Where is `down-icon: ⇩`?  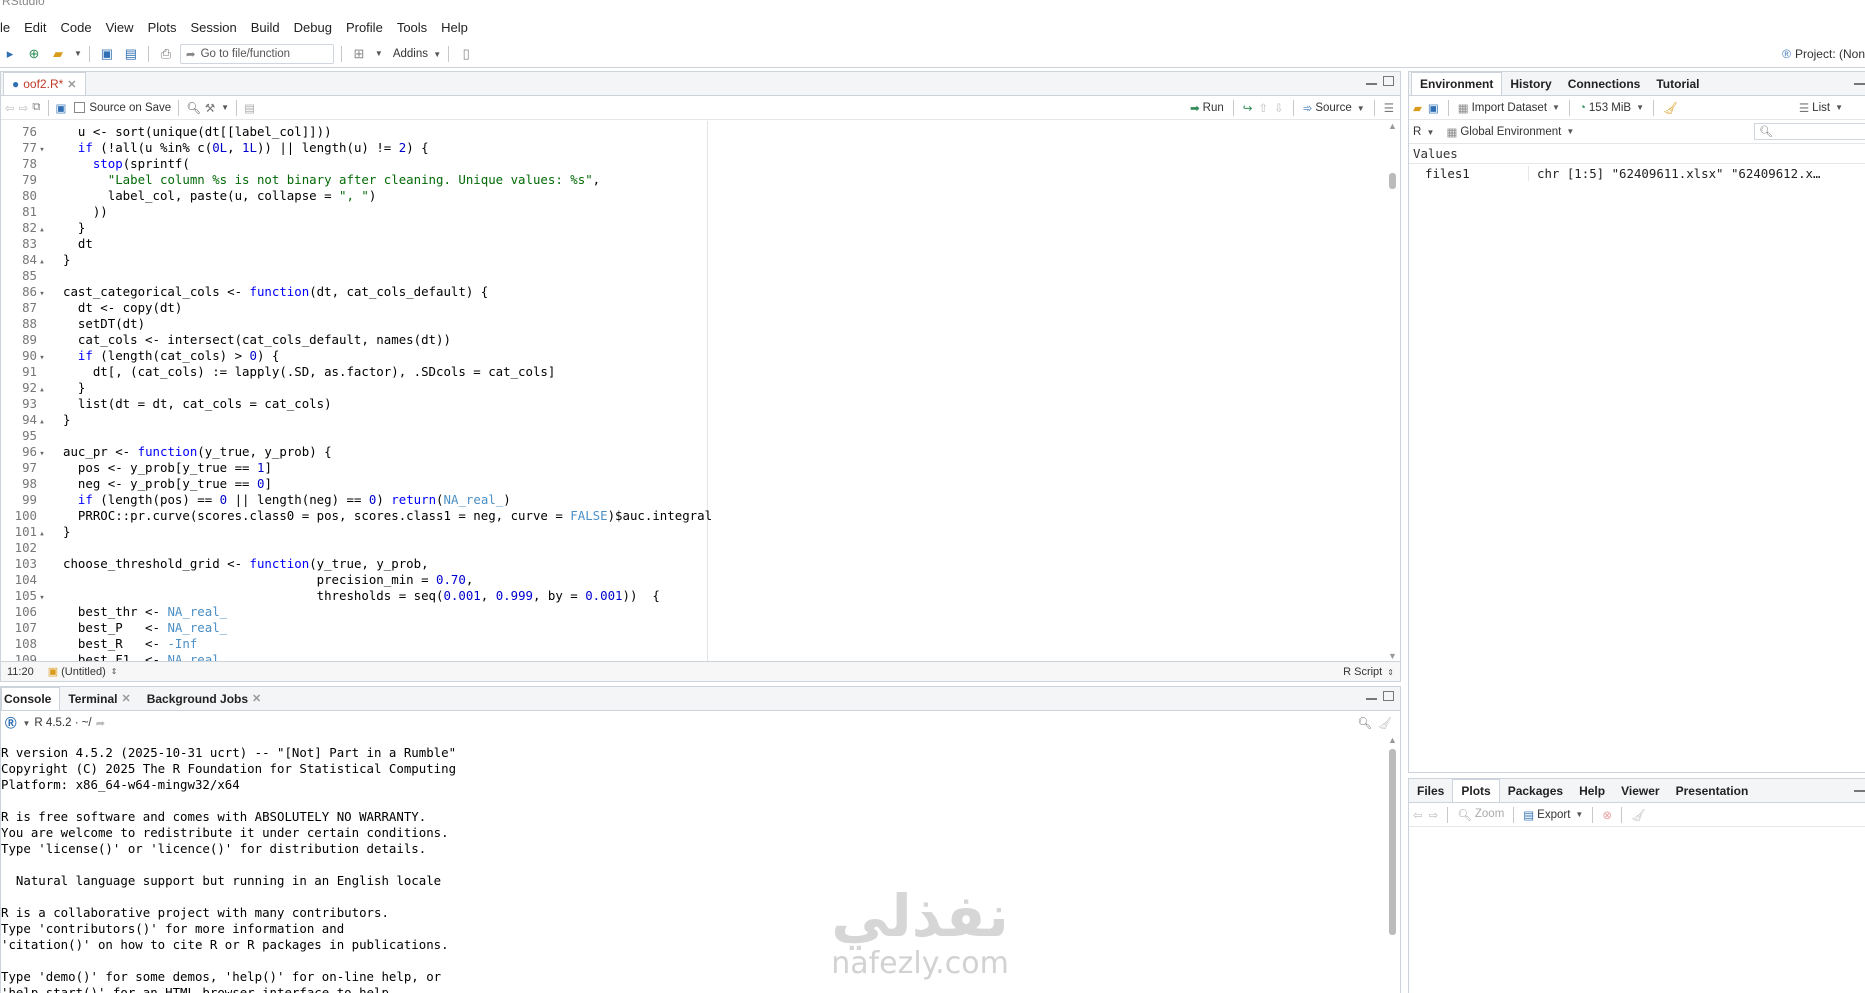 down-icon: ⇩ is located at coordinates (1279, 108).